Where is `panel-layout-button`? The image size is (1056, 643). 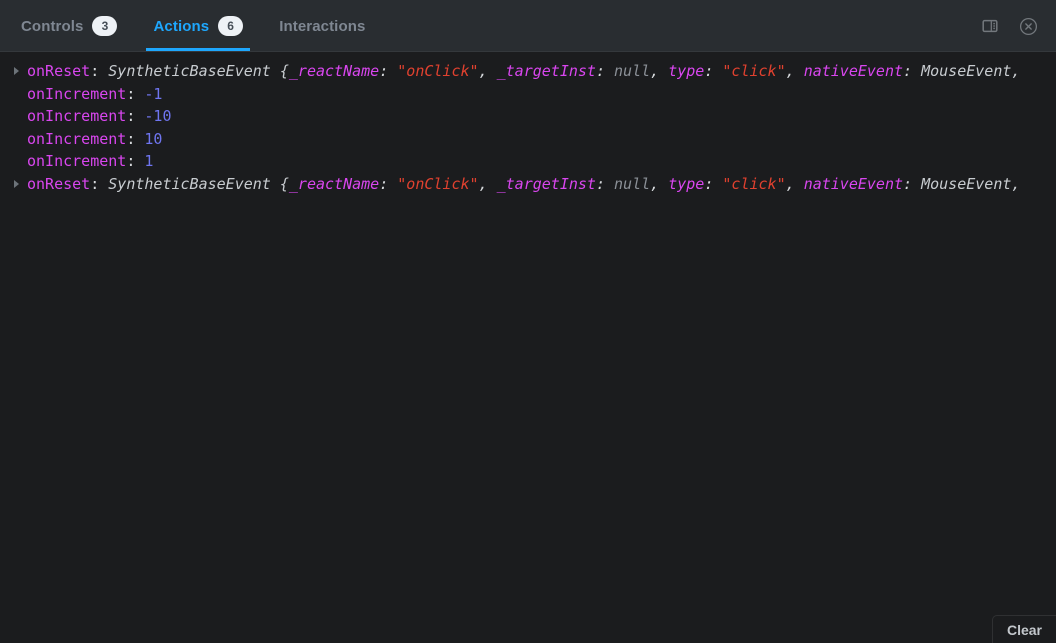
panel-layout-button is located at coordinates (990, 26).